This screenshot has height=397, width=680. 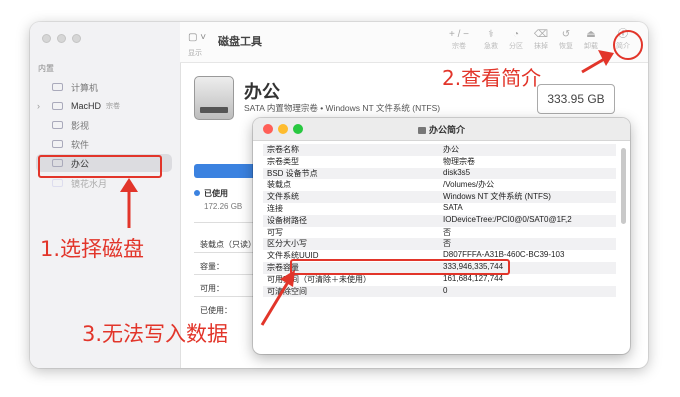 What do you see at coordinates (277, 298) in the screenshot?
I see `arrow-step3` at bounding box center [277, 298].